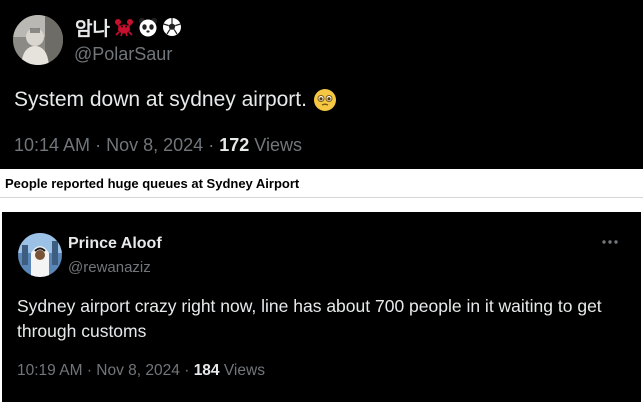  I want to click on tweet-meta: 10:19 AM · Nov 8, 2024 · 184 Views, so click(141, 371).